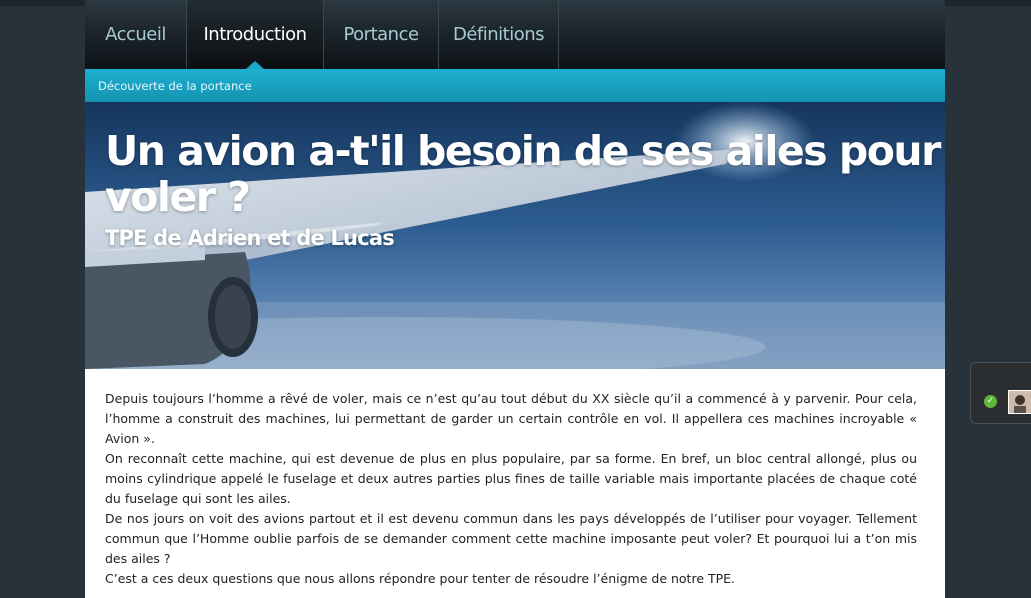 The image size is (1031, 598). What do you see at coordinates (136, 34) in the screenshot?
I see `nav-item-accueil: Accueil` at bounding box center [136, 34].